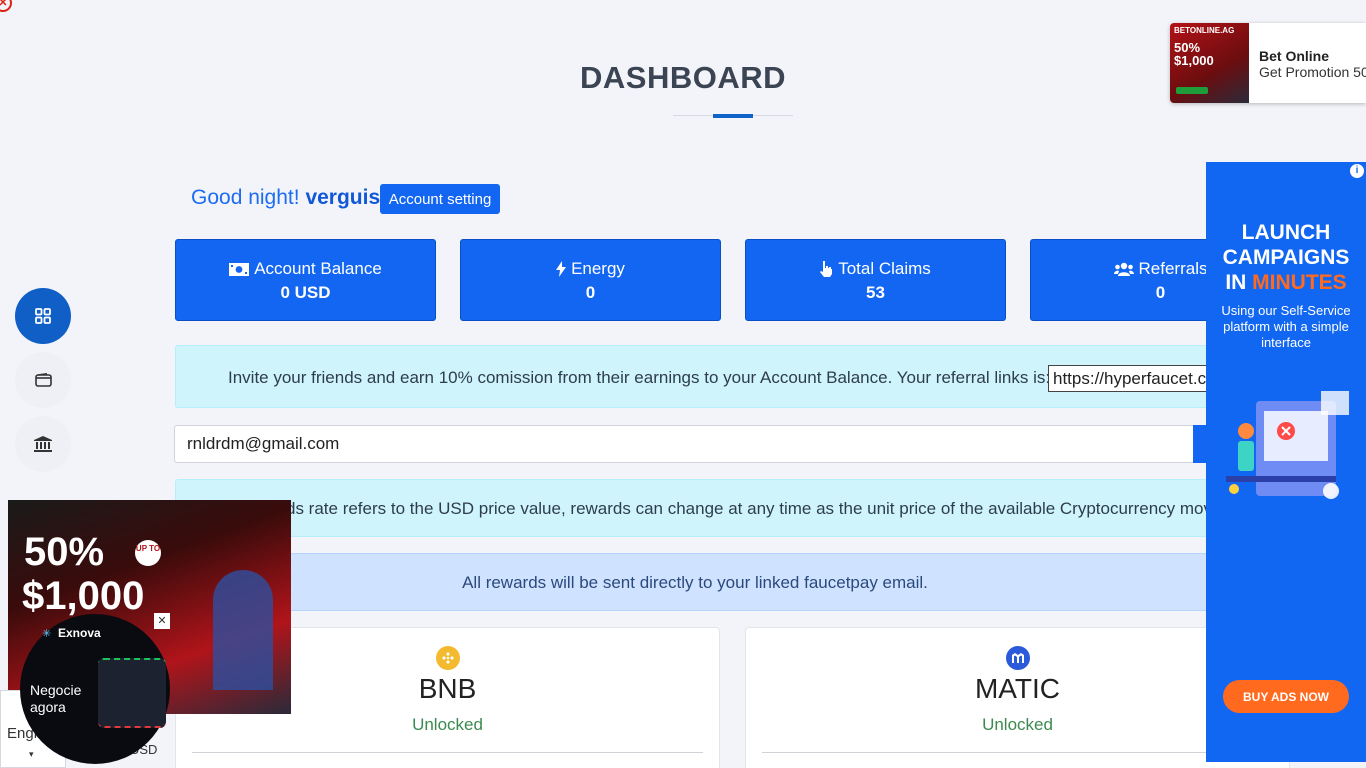 This screenshot has width=1366, height=768. I want to click on matic-coin-icon, so click(1017, 658).